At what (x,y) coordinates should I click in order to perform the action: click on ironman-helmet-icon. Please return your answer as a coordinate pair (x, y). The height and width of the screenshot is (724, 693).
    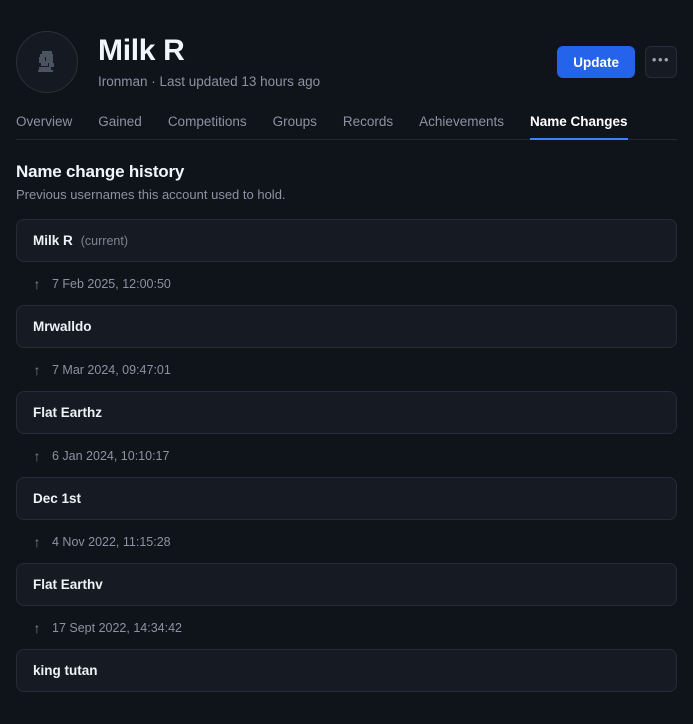
    Looking at the image, I should click on (47, 62).